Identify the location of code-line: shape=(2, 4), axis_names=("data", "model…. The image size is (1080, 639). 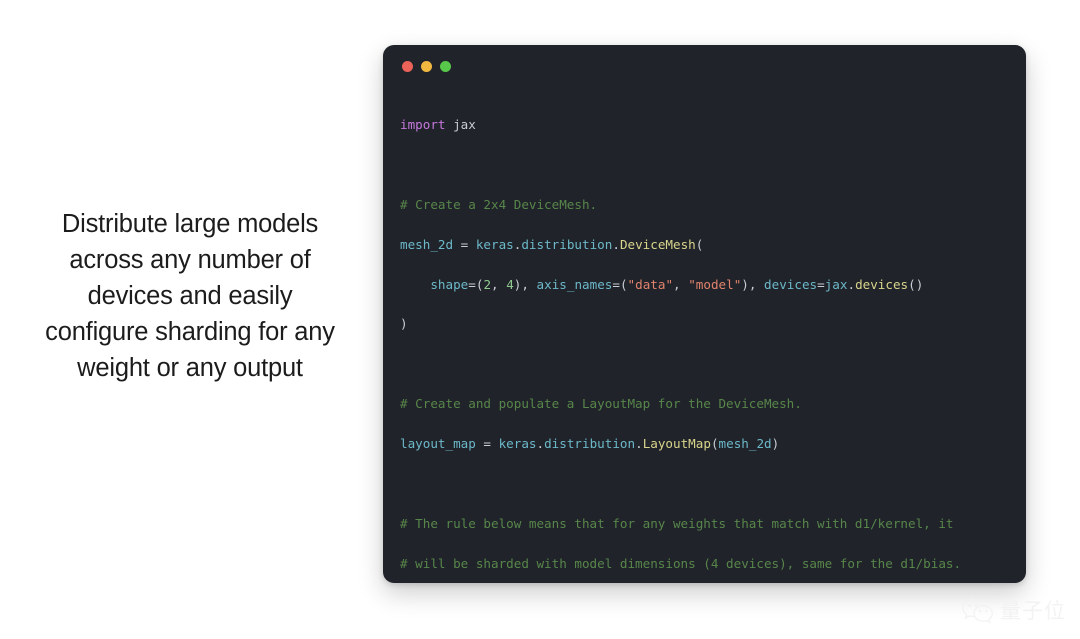
(677, 284).